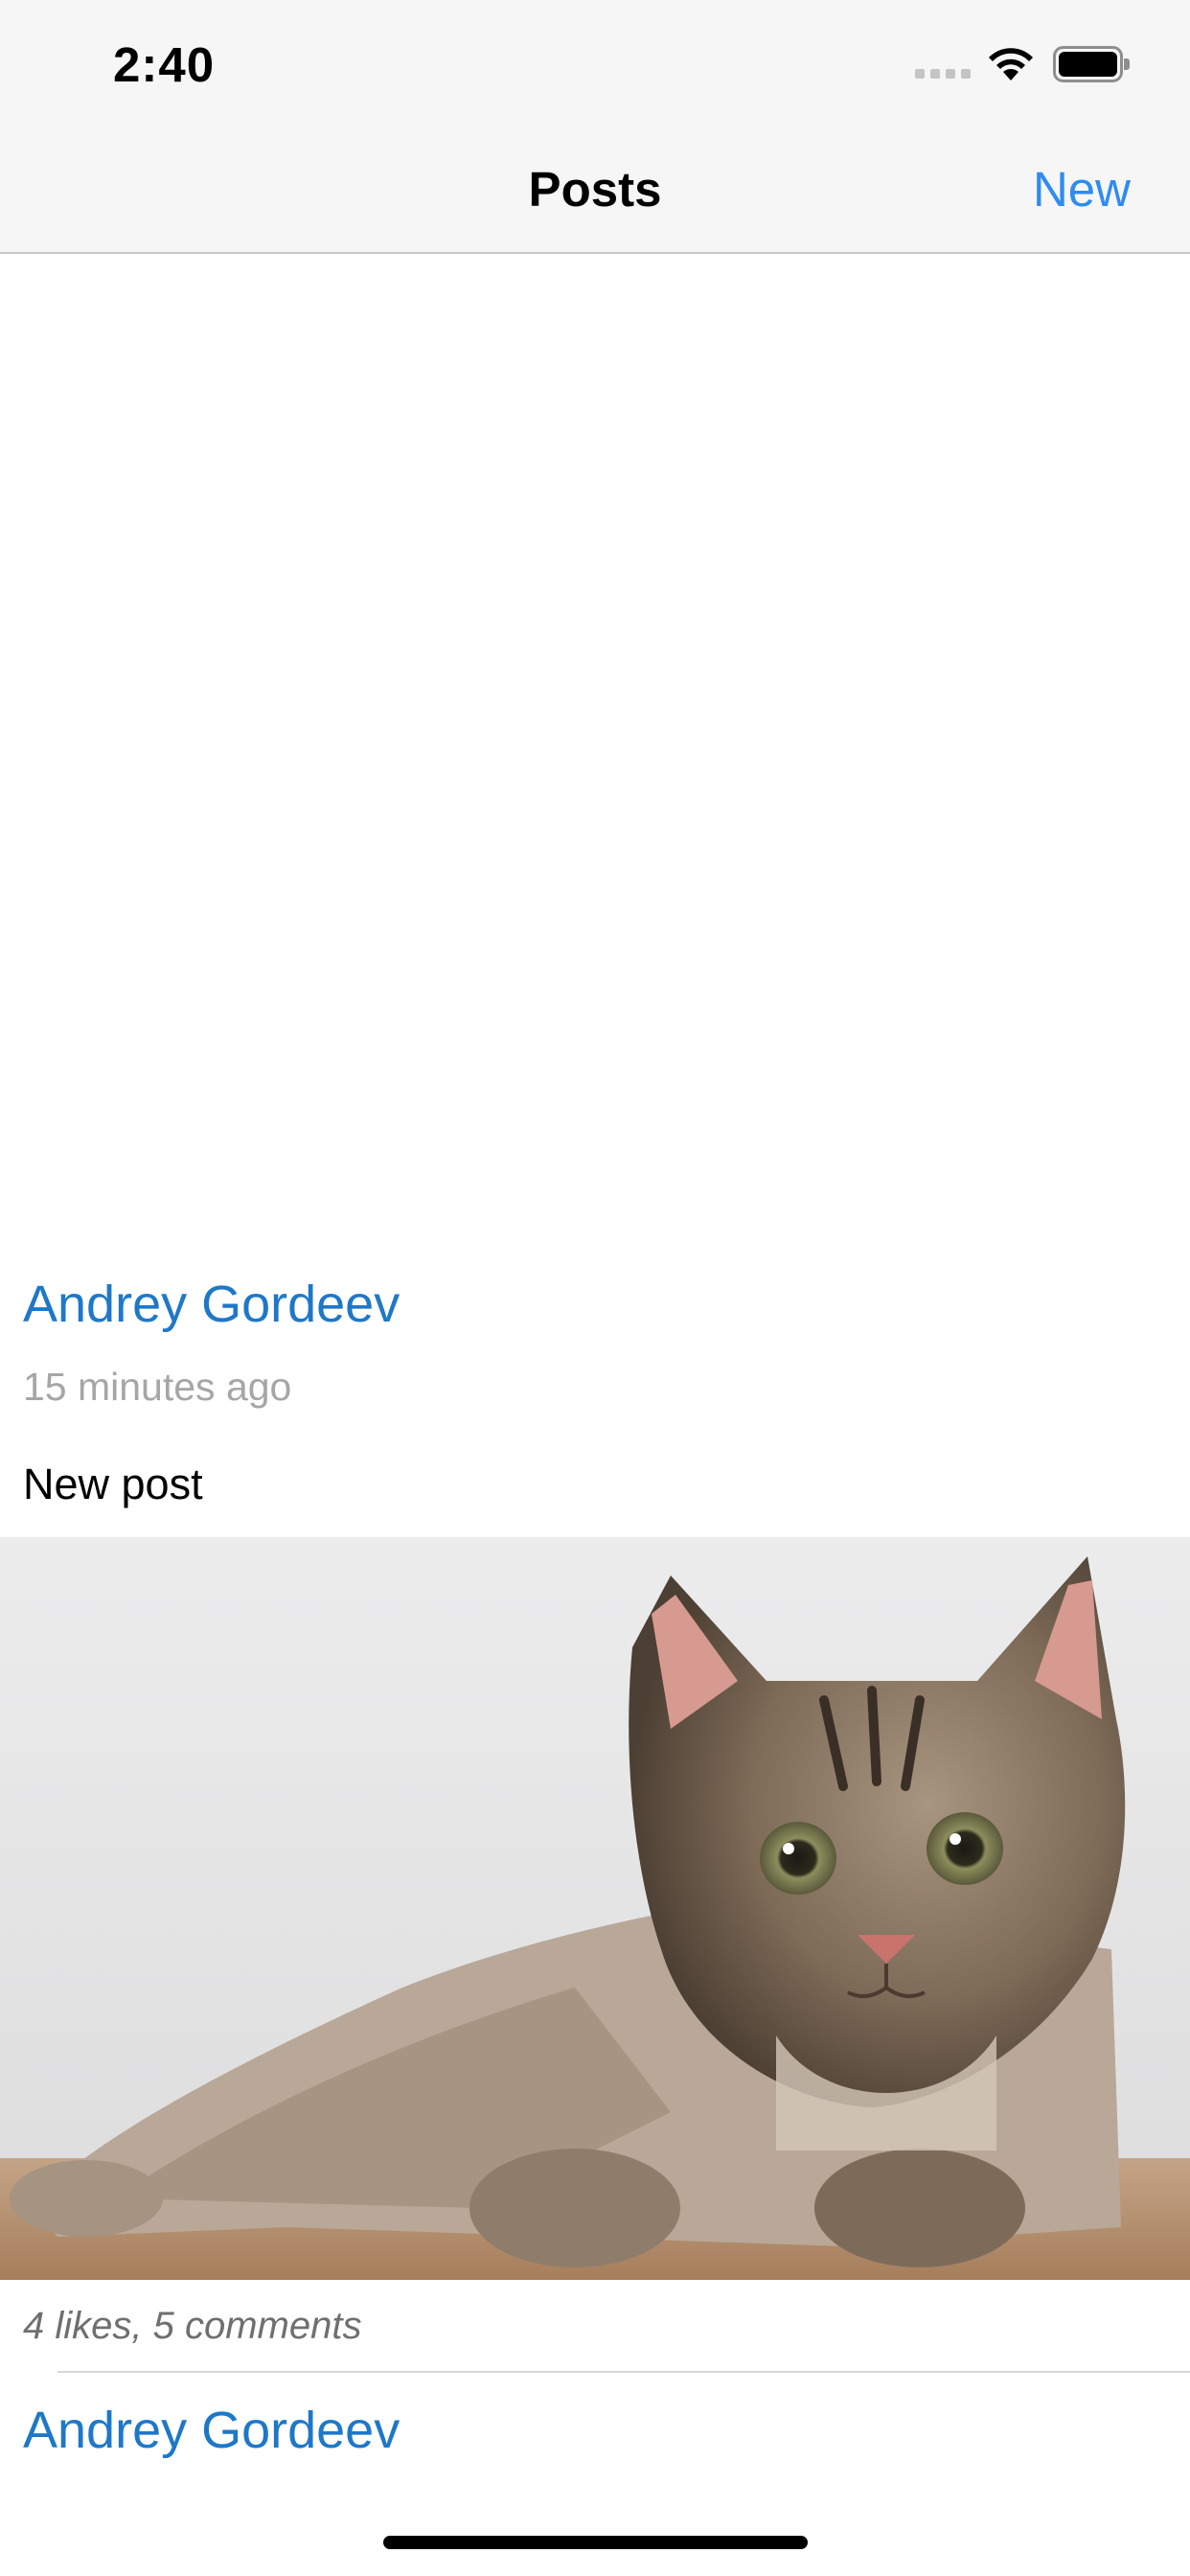 This screenshot has width=1190, height=2576. Describe the element at coordinates (595, 189) in the screenshot. I see `page-title: Posts` at that location.